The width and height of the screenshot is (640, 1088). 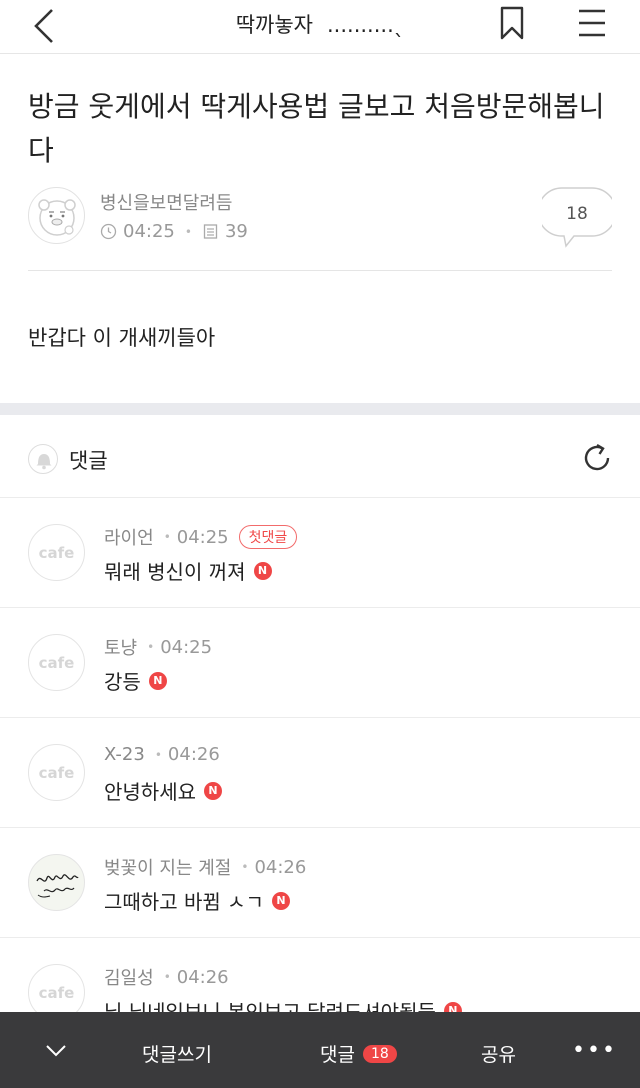 I want to click on comment-meta: 벚꽃이 지는 계절 • 04:26, so click(x=205, y=867).